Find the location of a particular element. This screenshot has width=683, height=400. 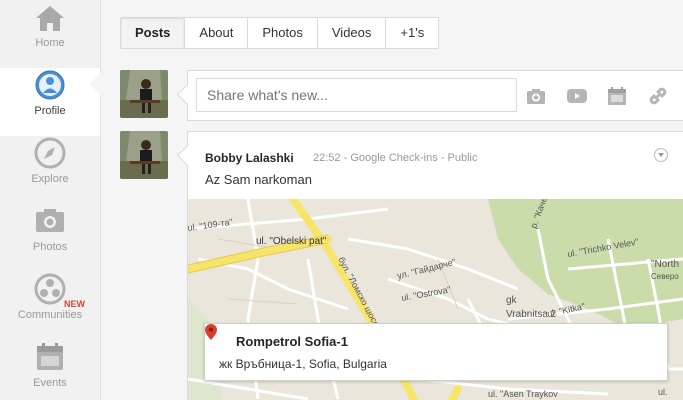

tab-photos: Photos is located at coordinates (282, 33).